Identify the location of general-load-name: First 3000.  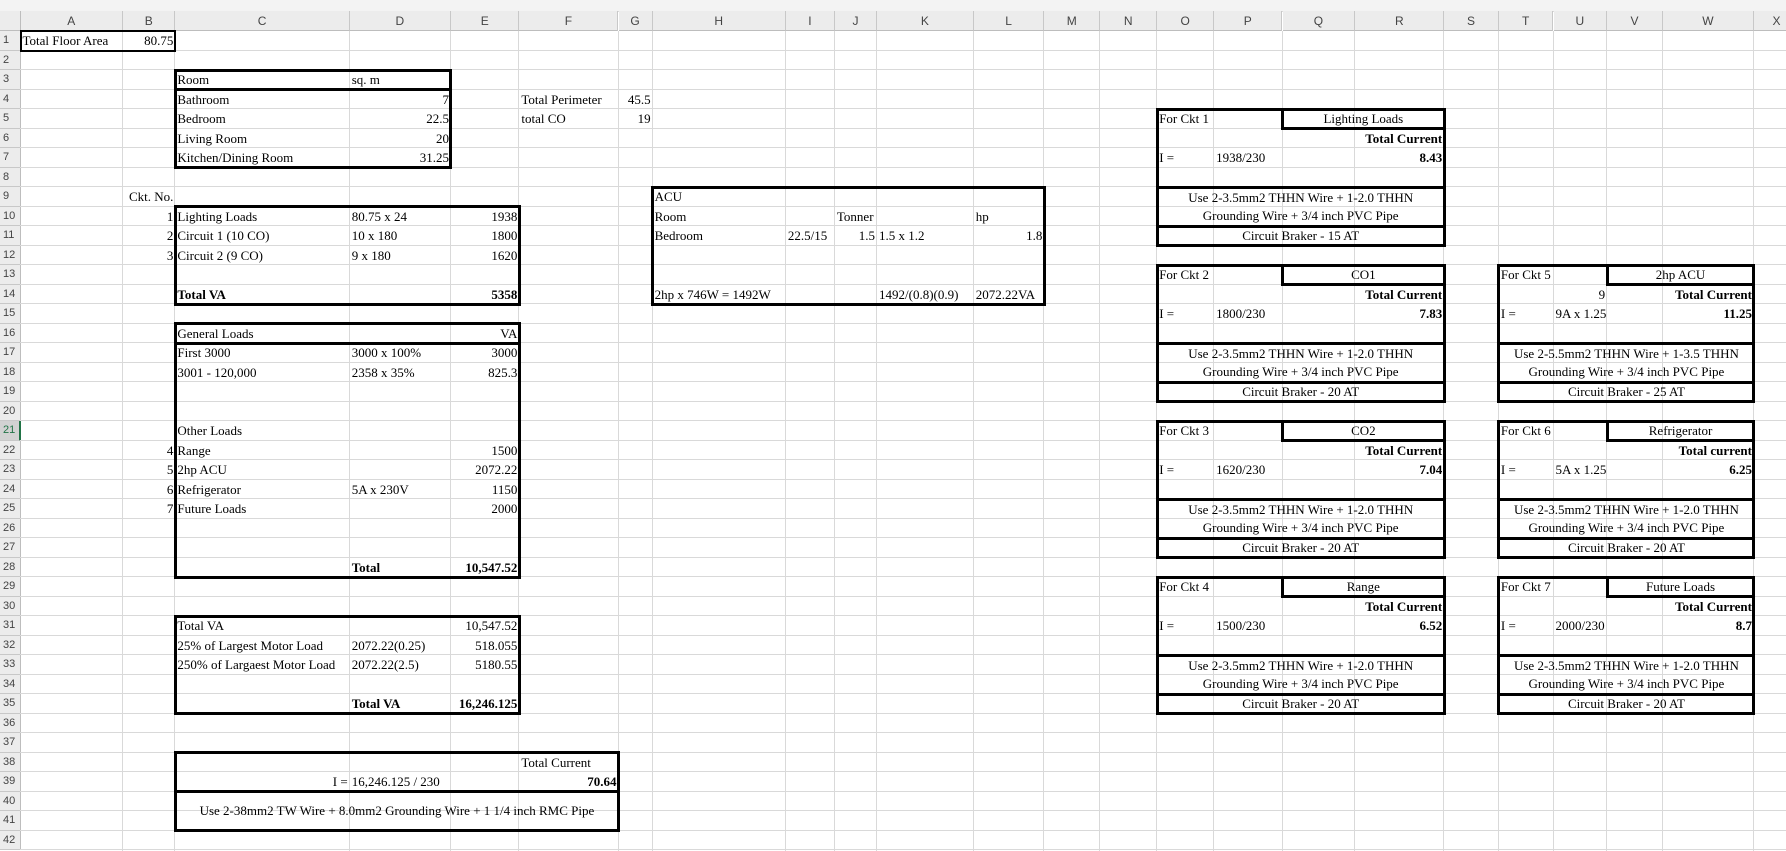
(262, 353).